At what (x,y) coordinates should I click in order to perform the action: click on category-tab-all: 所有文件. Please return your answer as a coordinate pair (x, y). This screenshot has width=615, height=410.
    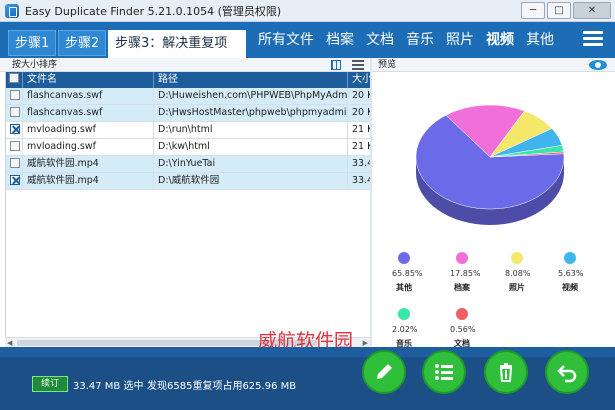
    Looking at the image, I should click on (286, 40).